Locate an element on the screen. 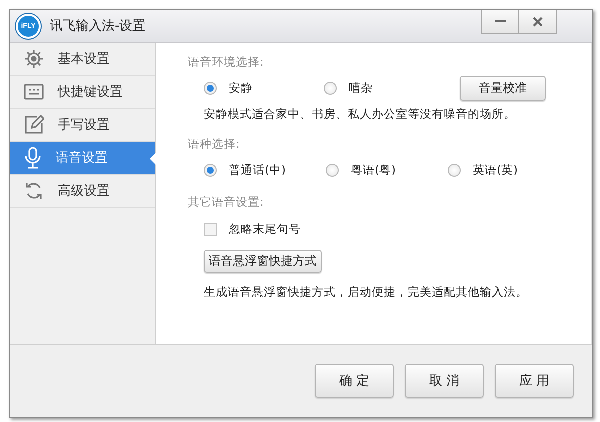 Image resolution: width=600 pixels, height=422 pixels. minimize-button is located at coordinates (500, 22).